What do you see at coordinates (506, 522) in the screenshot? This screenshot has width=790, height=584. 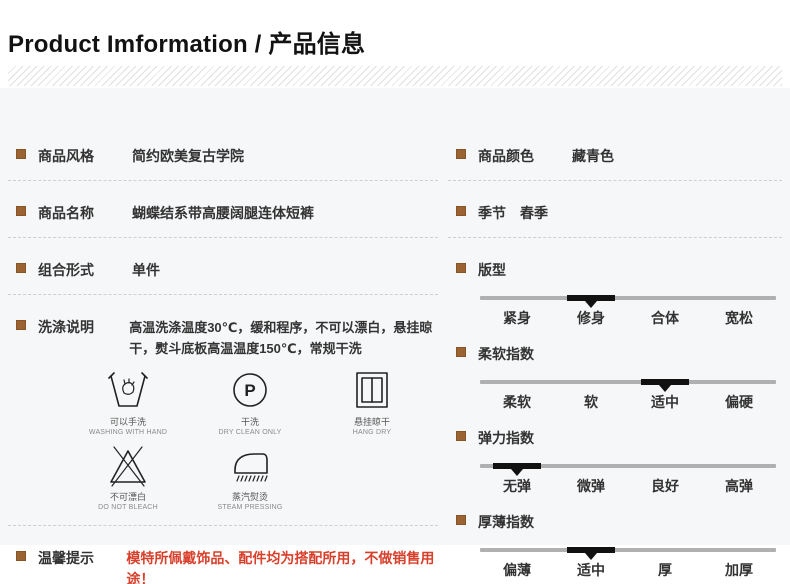 I see `attr-label: 厚薄指数` at bounding box center [506, 522].